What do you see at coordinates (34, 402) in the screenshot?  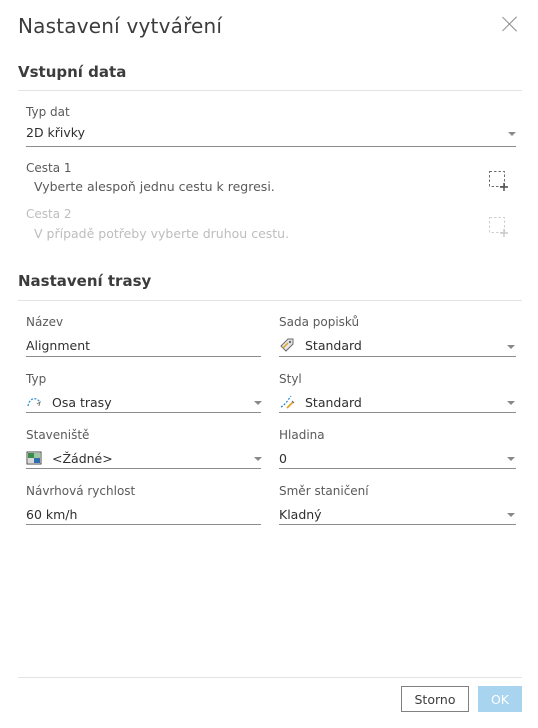 I see `alignment-type-icon` at bounding box center [34, 402].